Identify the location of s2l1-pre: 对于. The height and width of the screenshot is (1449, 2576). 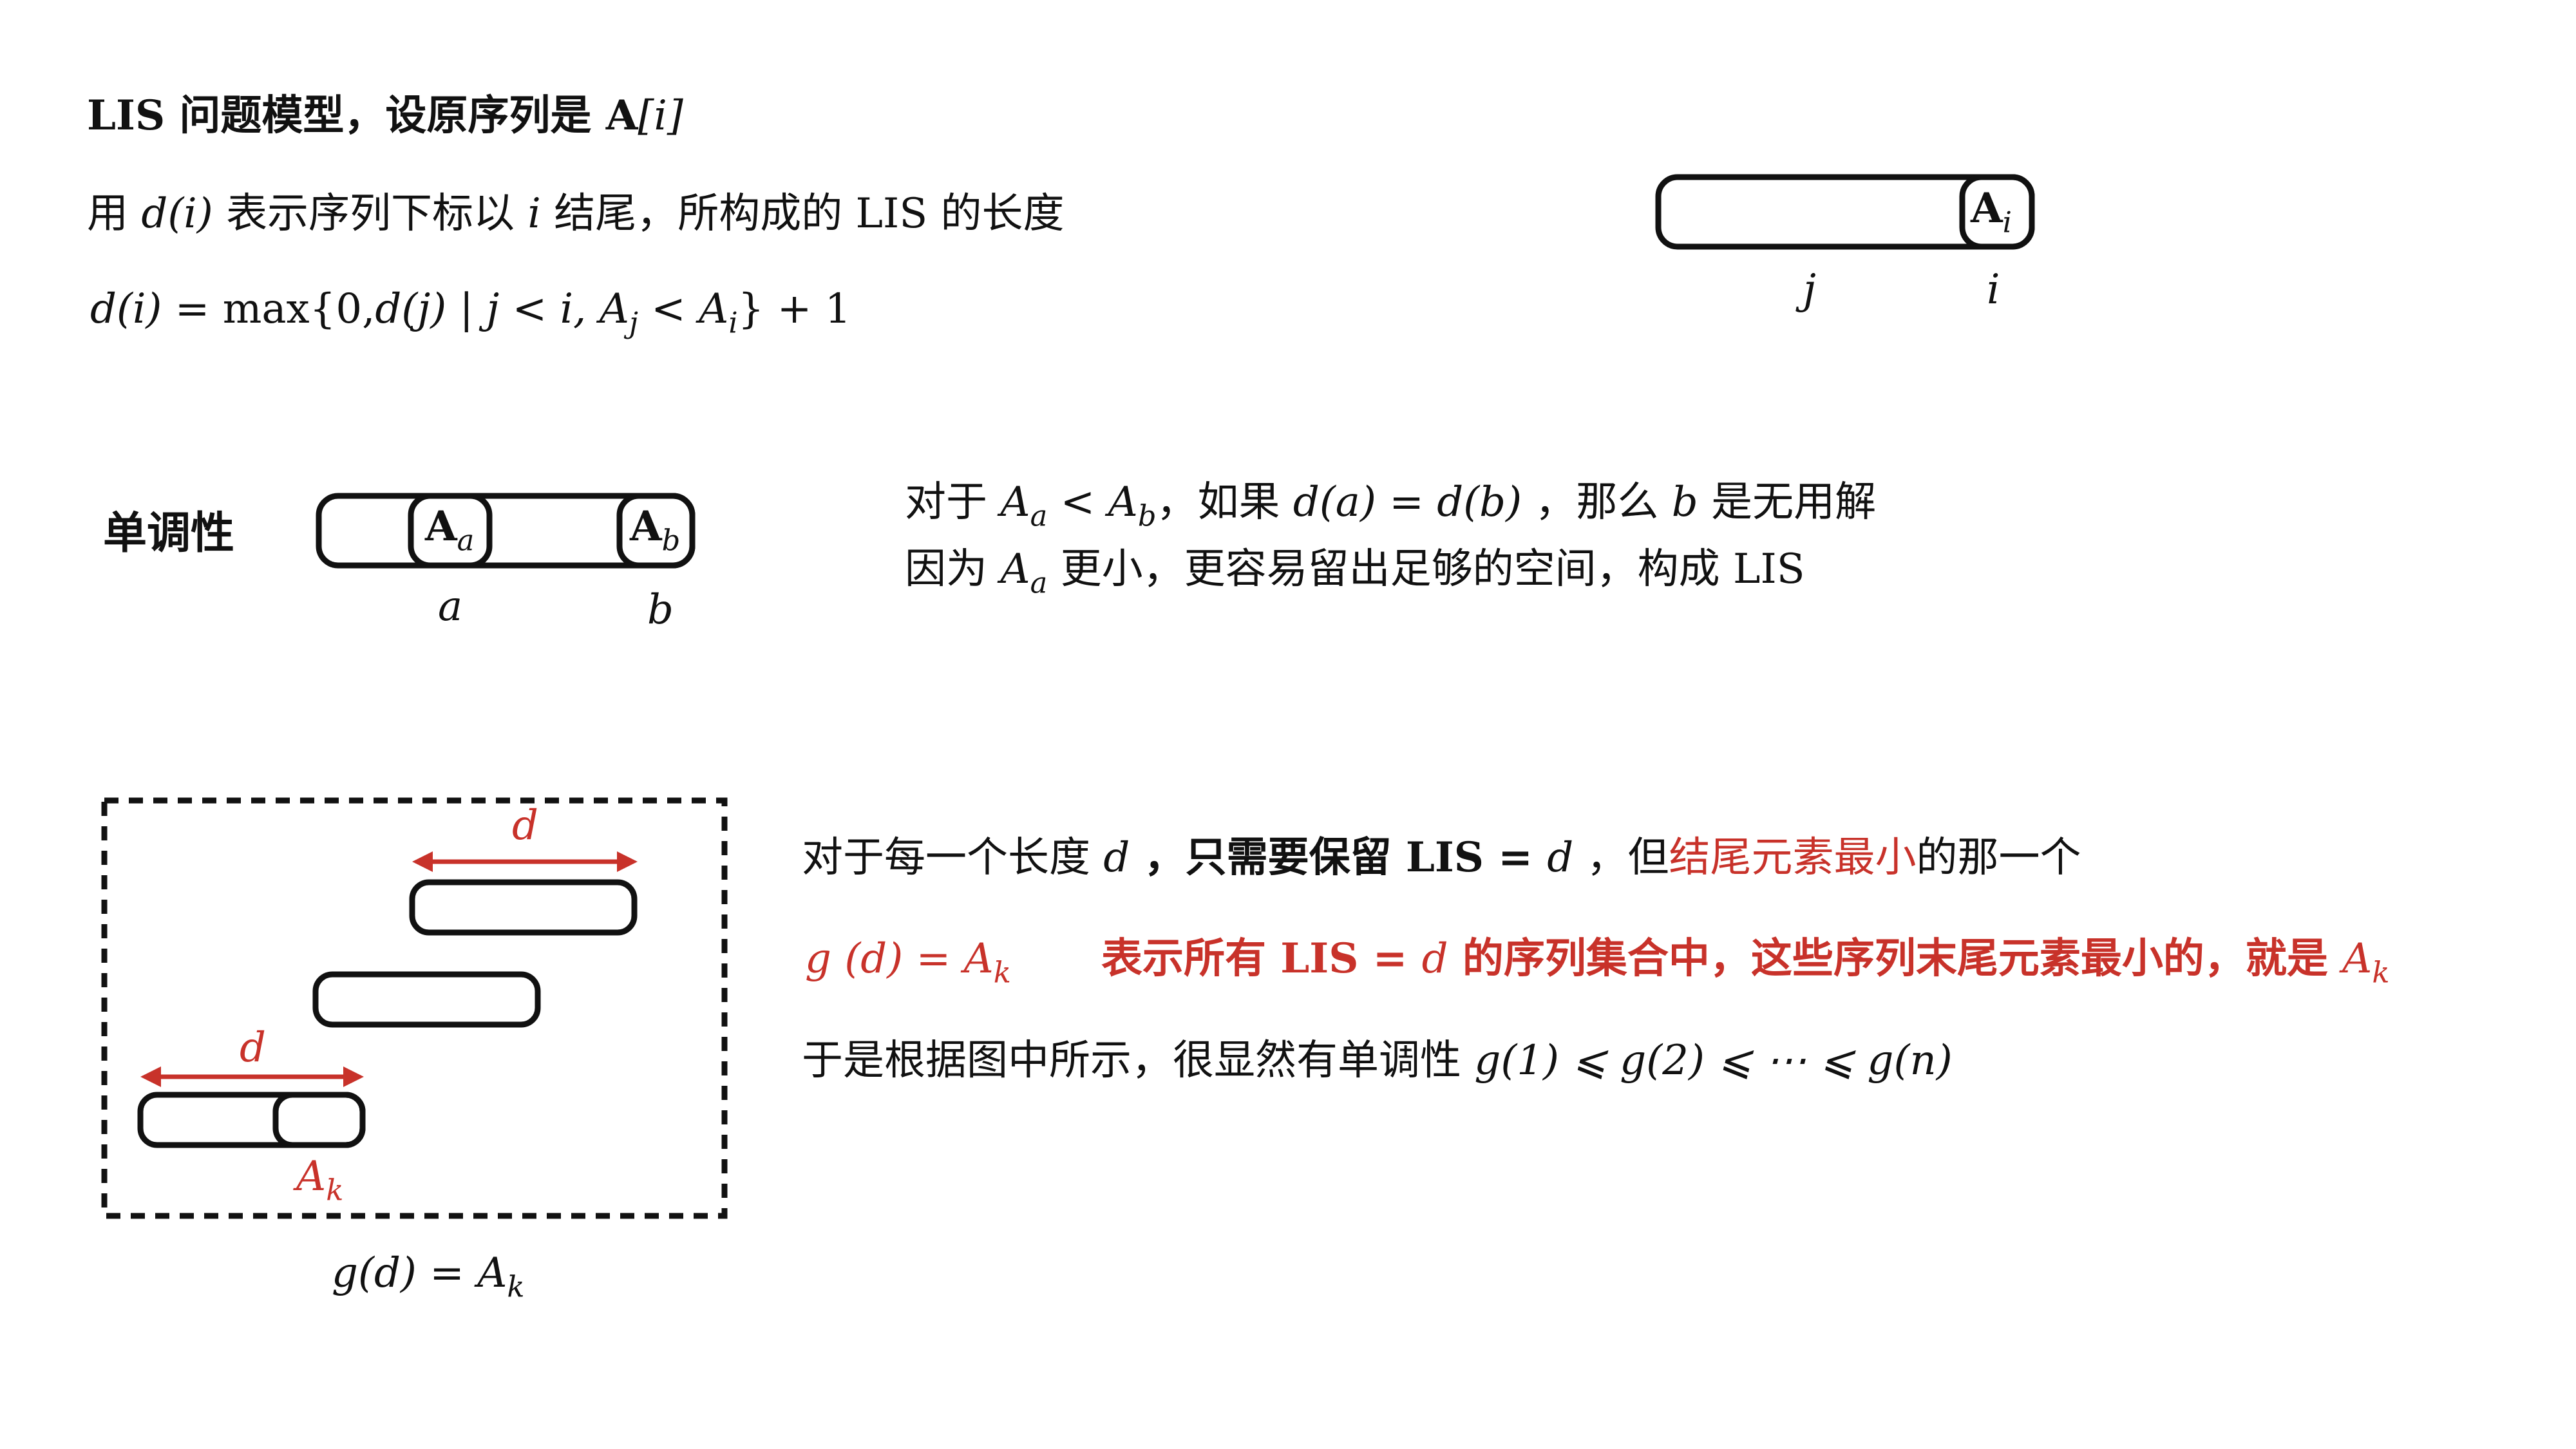
(953, 502).